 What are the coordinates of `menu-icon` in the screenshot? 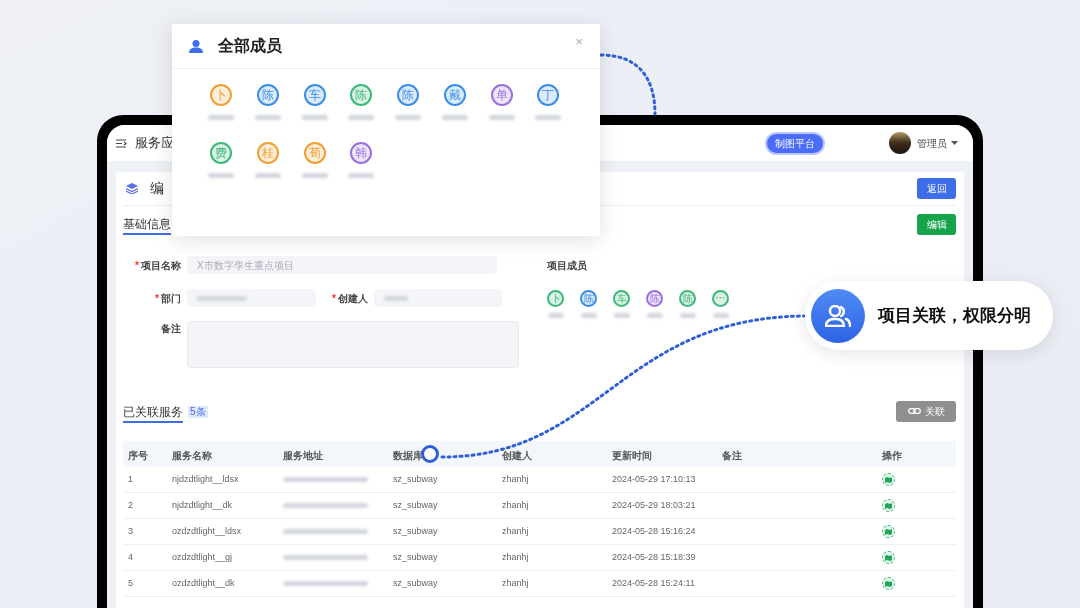 It's located at (121, 143).